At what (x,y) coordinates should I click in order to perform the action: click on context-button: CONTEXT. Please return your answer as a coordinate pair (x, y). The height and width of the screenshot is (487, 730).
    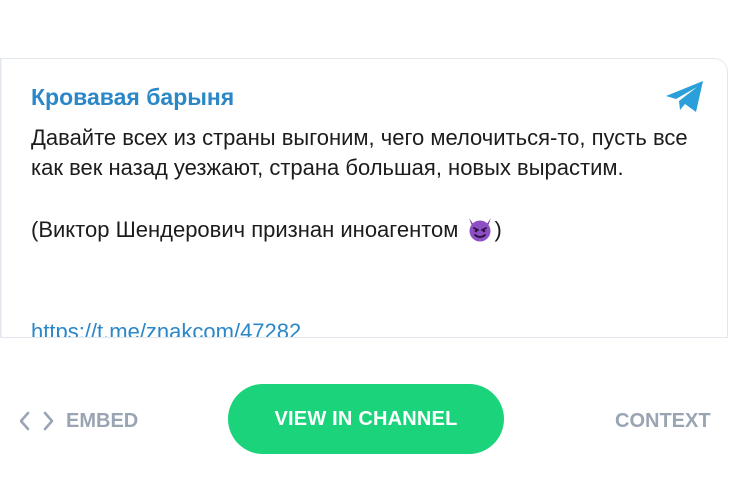
    Looking at the image, I should click on (663, 421).